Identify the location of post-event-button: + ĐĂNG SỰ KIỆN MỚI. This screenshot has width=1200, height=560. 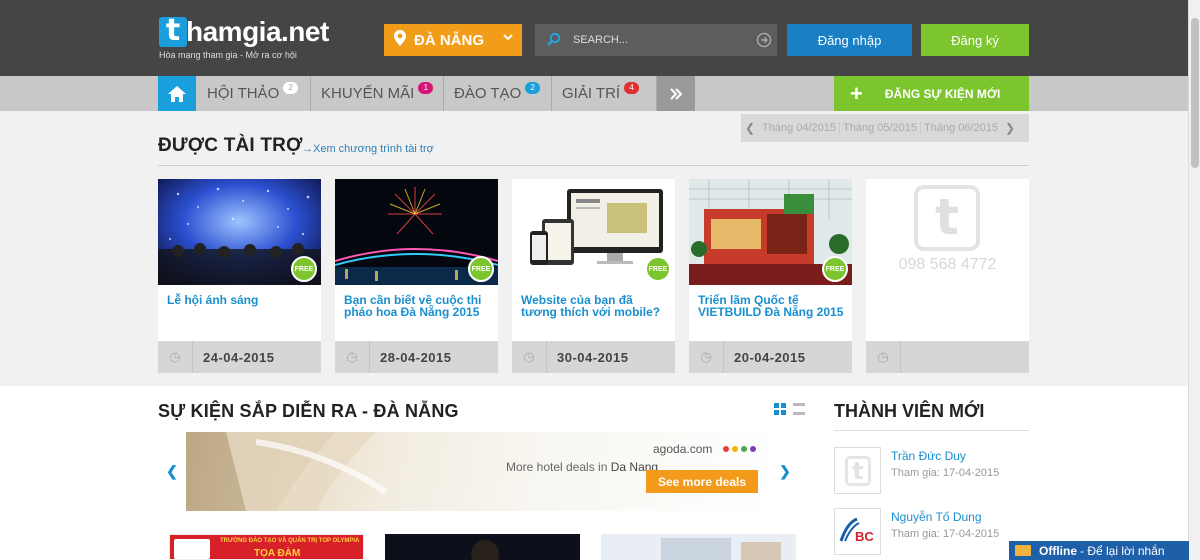
(931, 93).